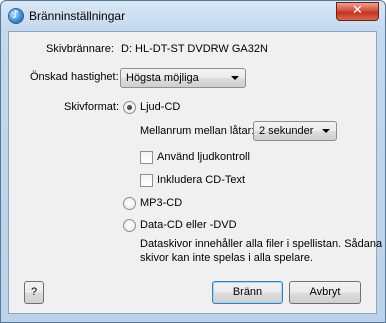  Describe the element at coordinates (161, 203) in the screenshot. I see `mp3-cd-label: MP3-CD` at that location.